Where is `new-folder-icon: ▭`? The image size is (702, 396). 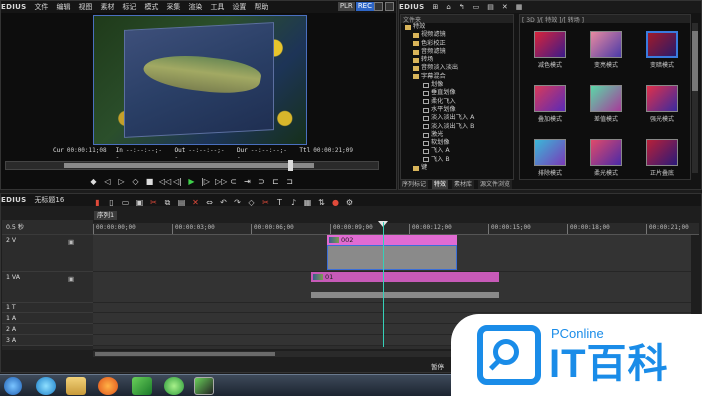
new-folder-icon: ▭ is located at coordinates (476, 7).